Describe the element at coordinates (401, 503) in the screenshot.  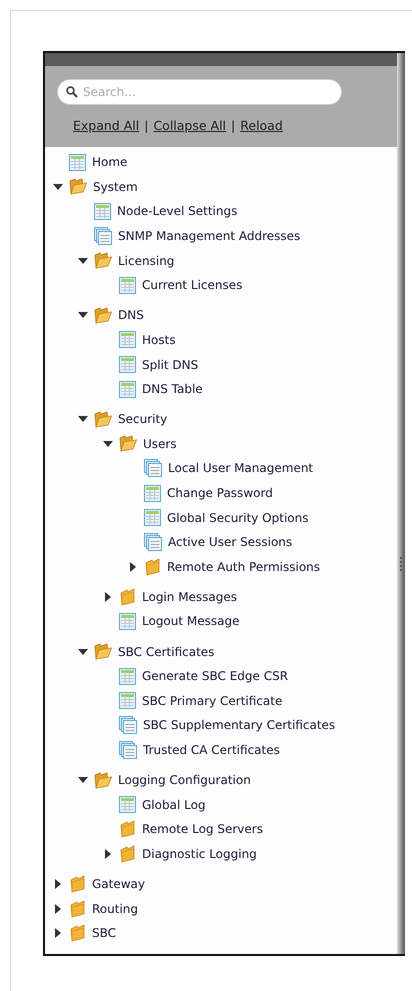
I see `scrollbar` at that location.